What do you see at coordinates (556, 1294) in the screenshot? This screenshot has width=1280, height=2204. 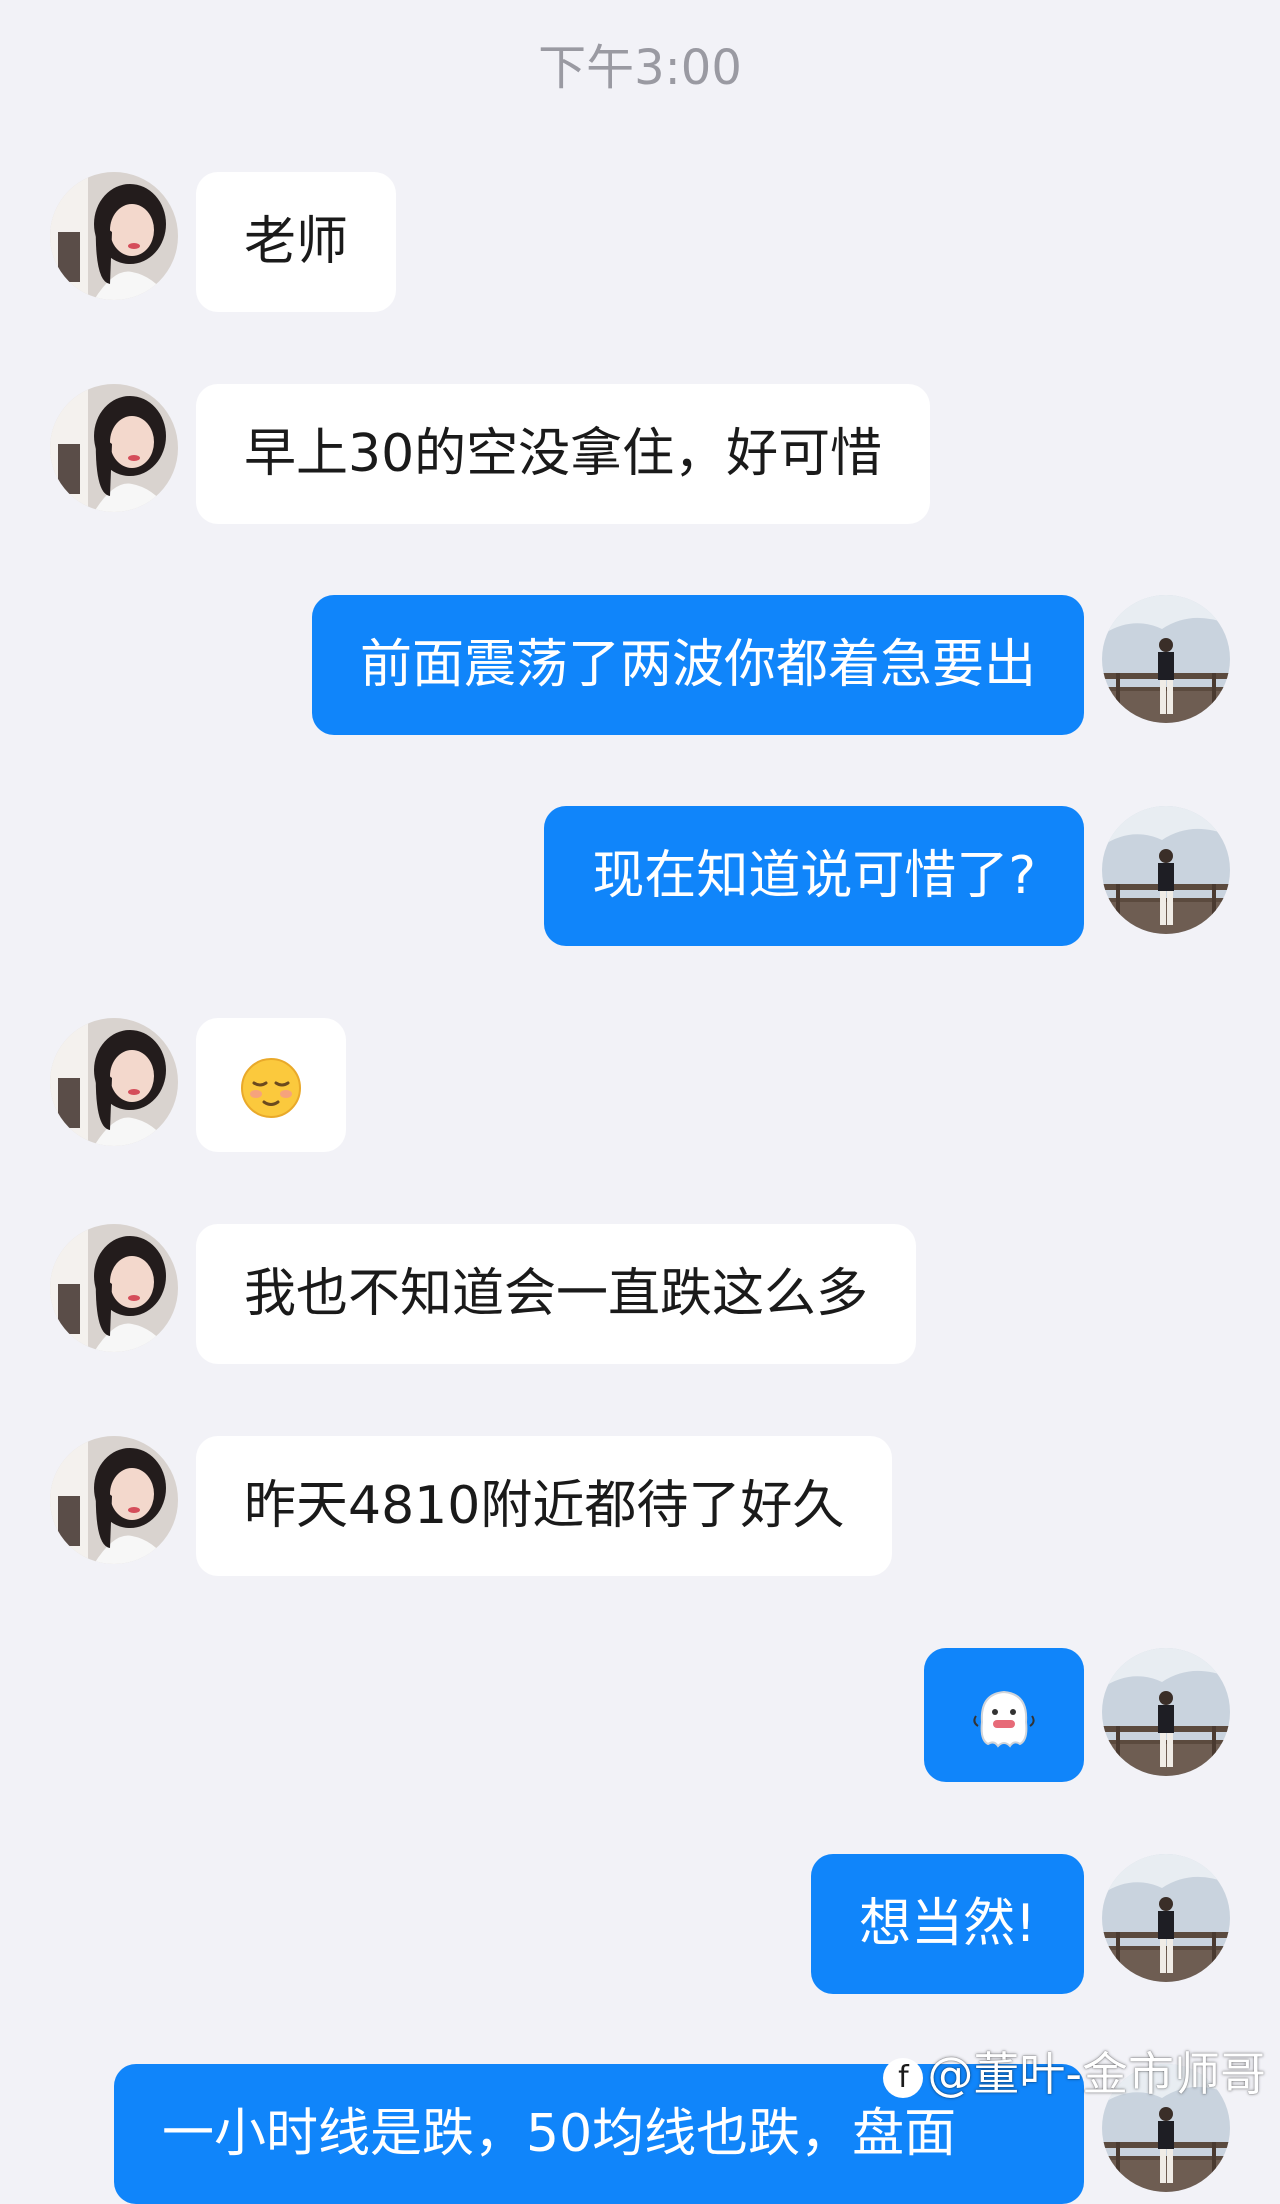 I see `message-bubble-incoming: 我也不知道会一直跌这么多` at bounding box center [556, 1294].